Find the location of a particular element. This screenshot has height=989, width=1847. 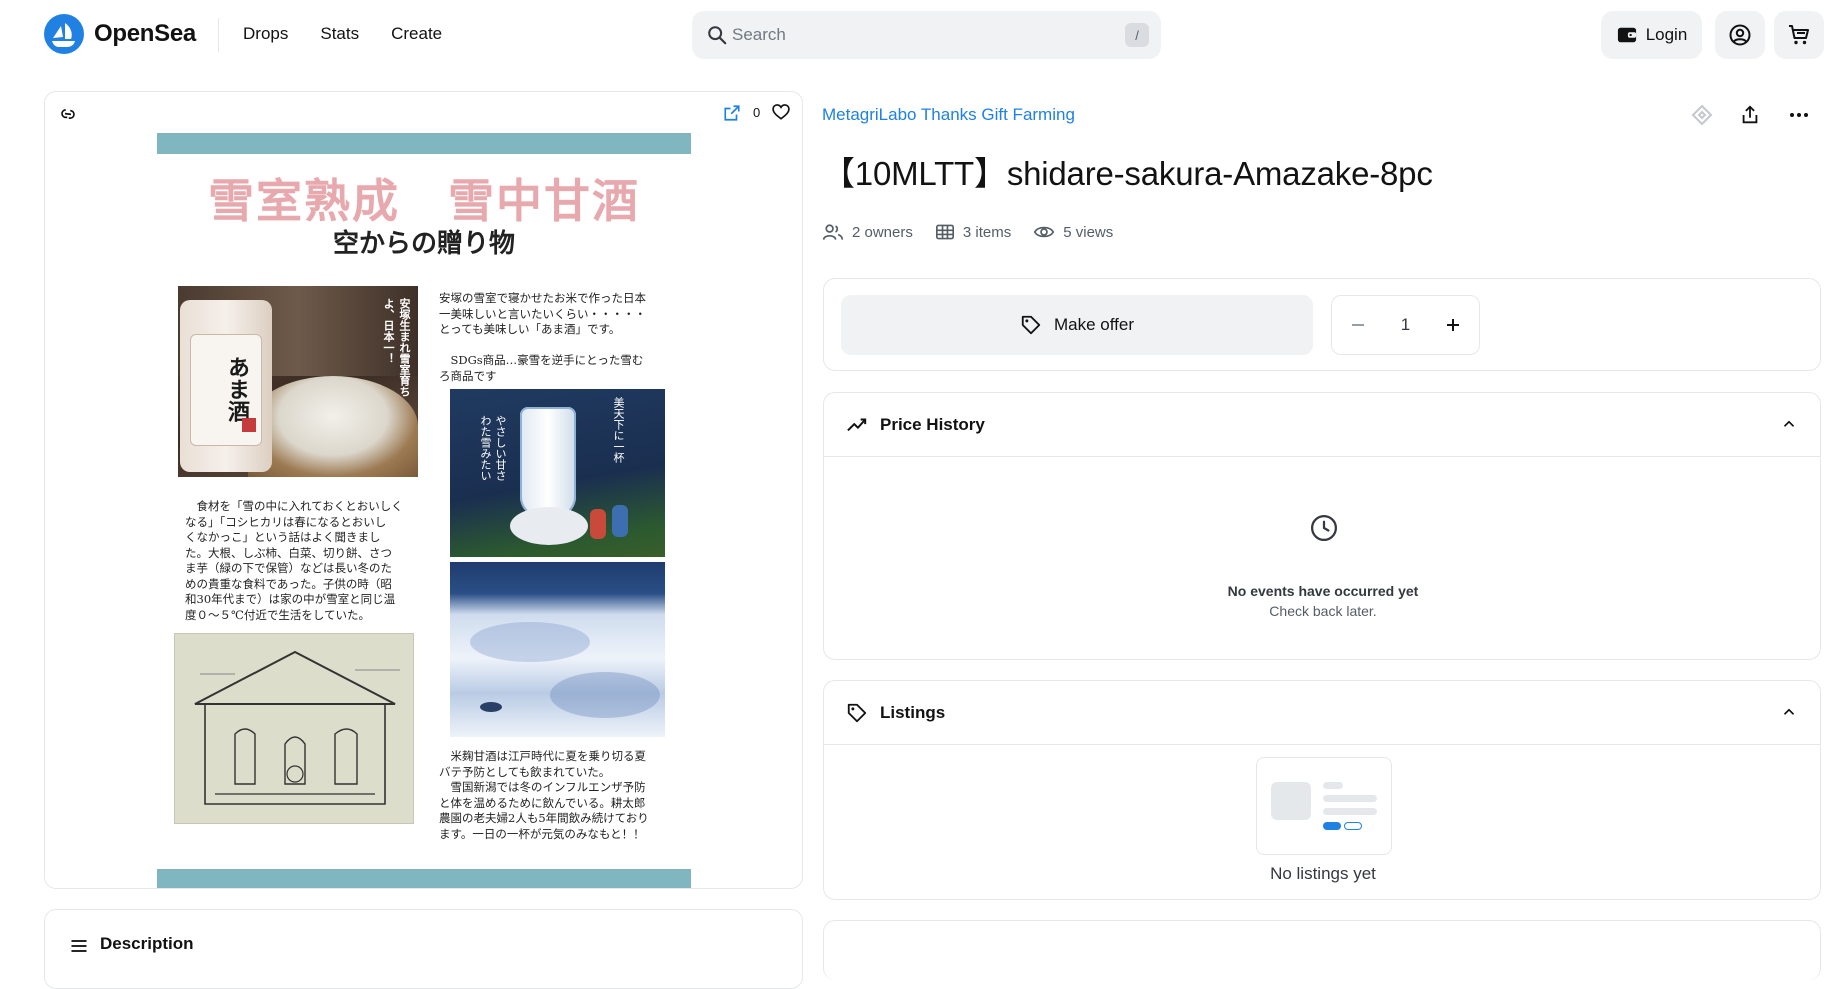

views-stat: 5 views is located at coordinates (1073, 232).